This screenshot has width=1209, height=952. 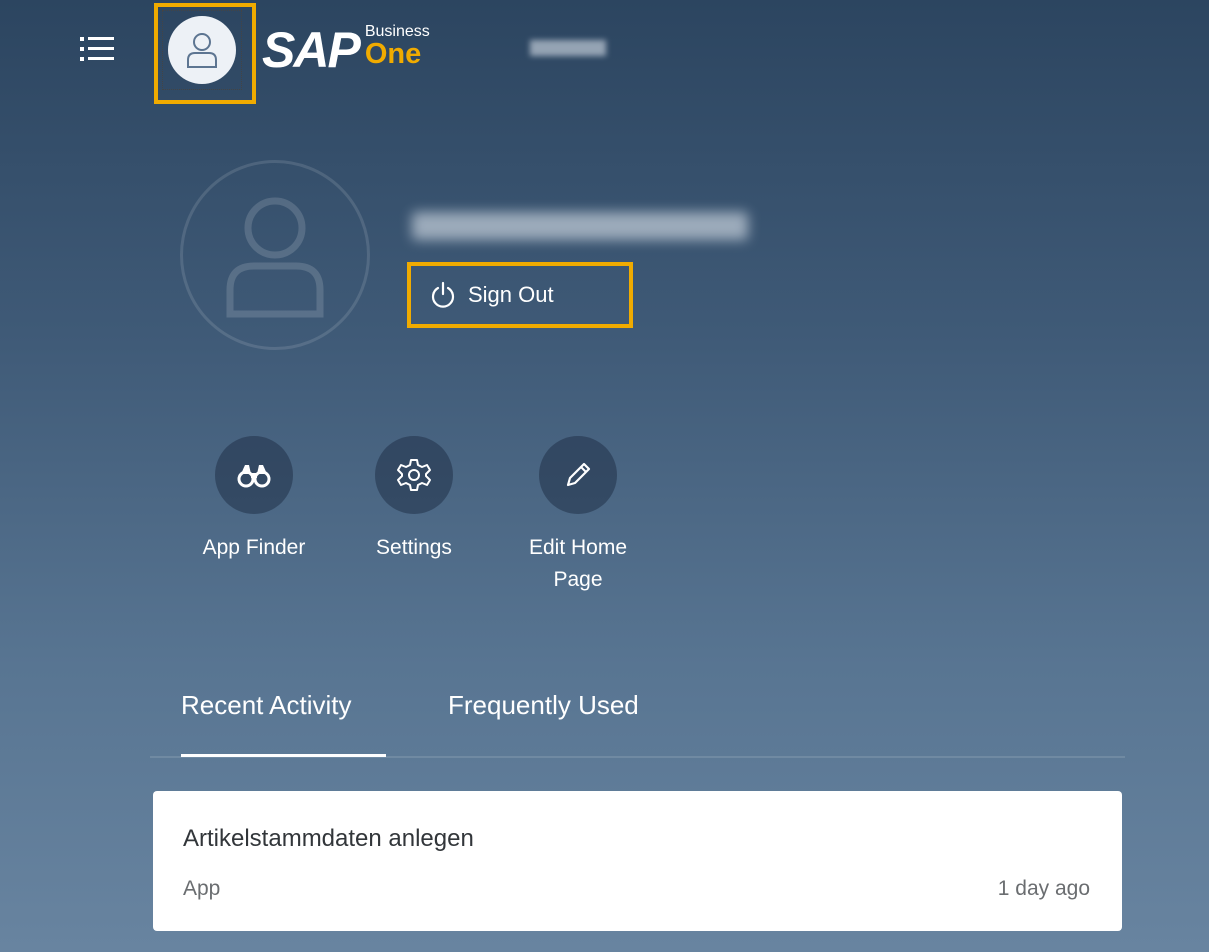 I want to click on activity-tabs: Recent Activity Frequently Used, so click(x=637, y=724).